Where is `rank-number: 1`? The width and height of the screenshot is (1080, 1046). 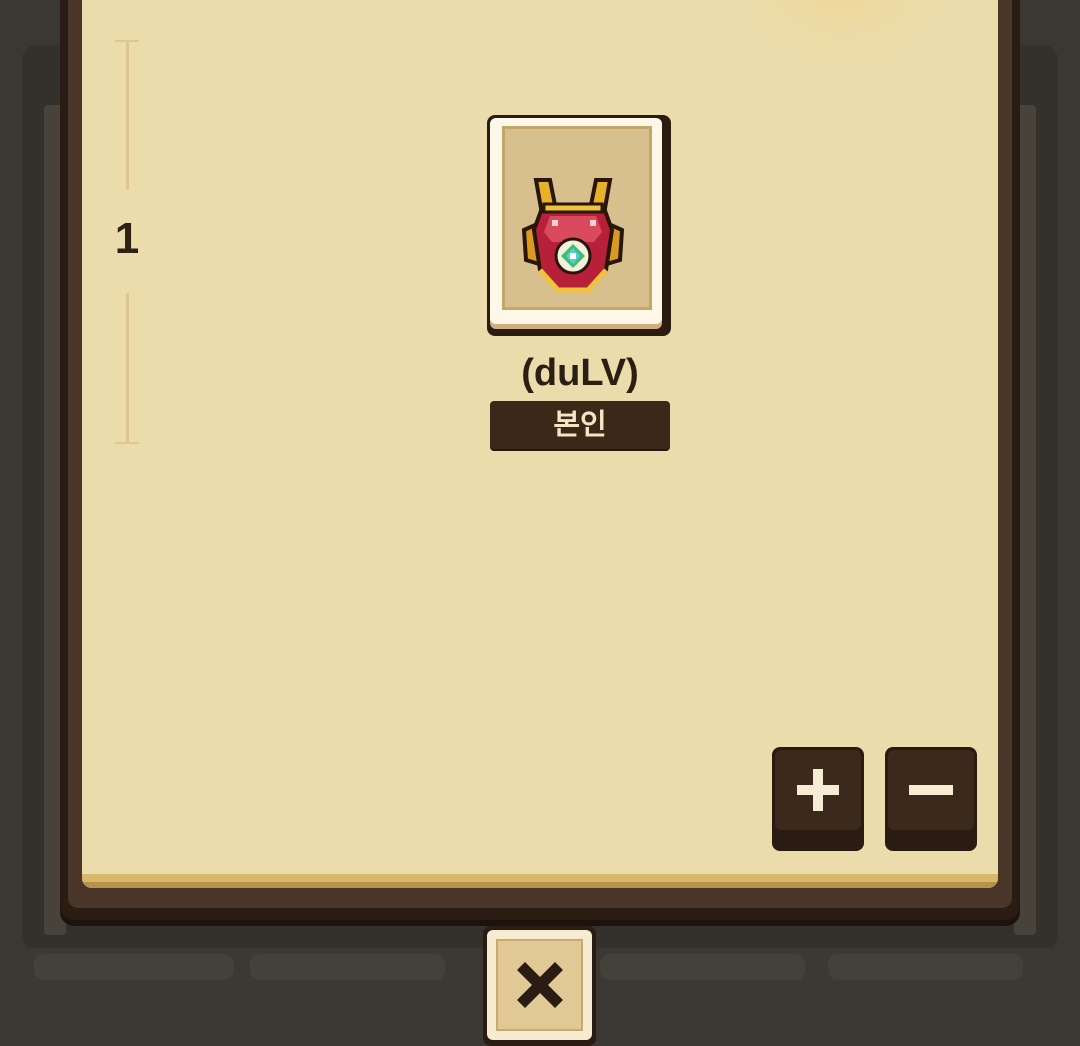 rank-number: 1 is located at coordinates (127, 238).